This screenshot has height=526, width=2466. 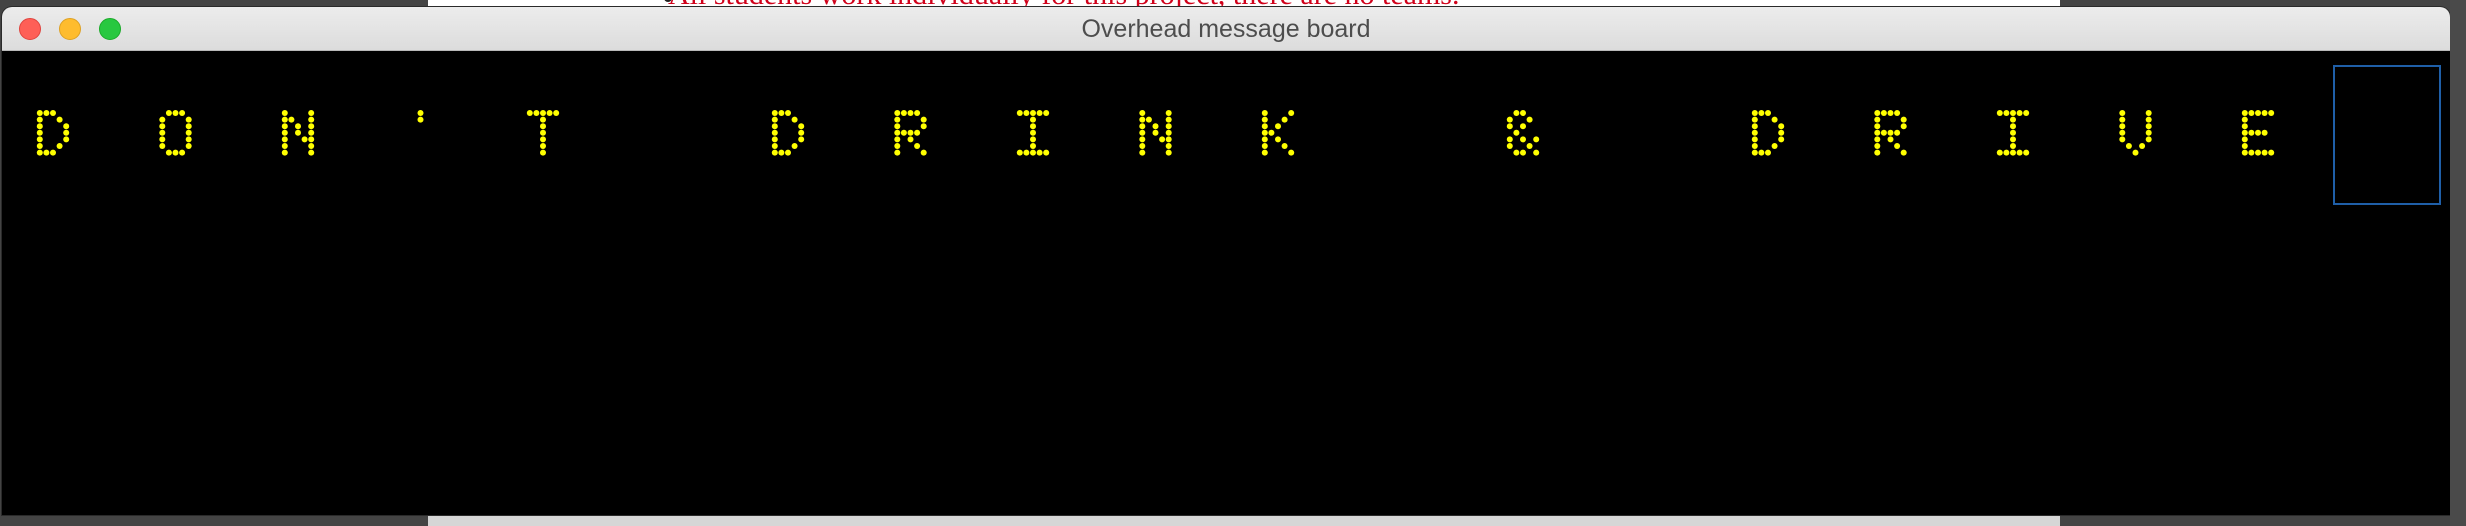 I want to click on desktop-edge, so click(x=2458, y=263).